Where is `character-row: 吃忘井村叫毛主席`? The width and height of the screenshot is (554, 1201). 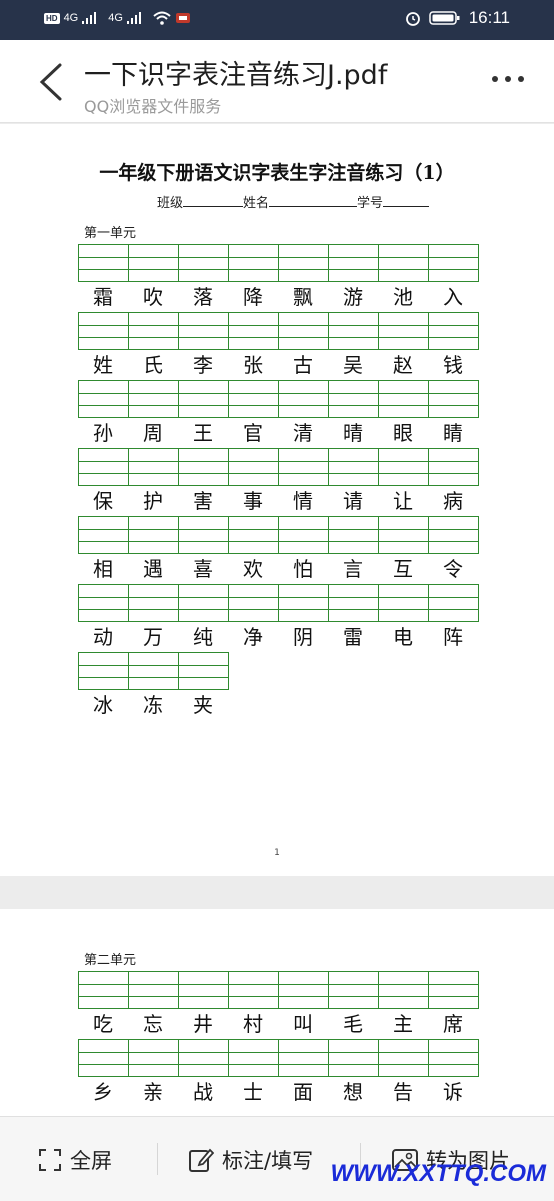
character-row: 吃忘井村叫毛主席 is located at coordinates (278, 1024).